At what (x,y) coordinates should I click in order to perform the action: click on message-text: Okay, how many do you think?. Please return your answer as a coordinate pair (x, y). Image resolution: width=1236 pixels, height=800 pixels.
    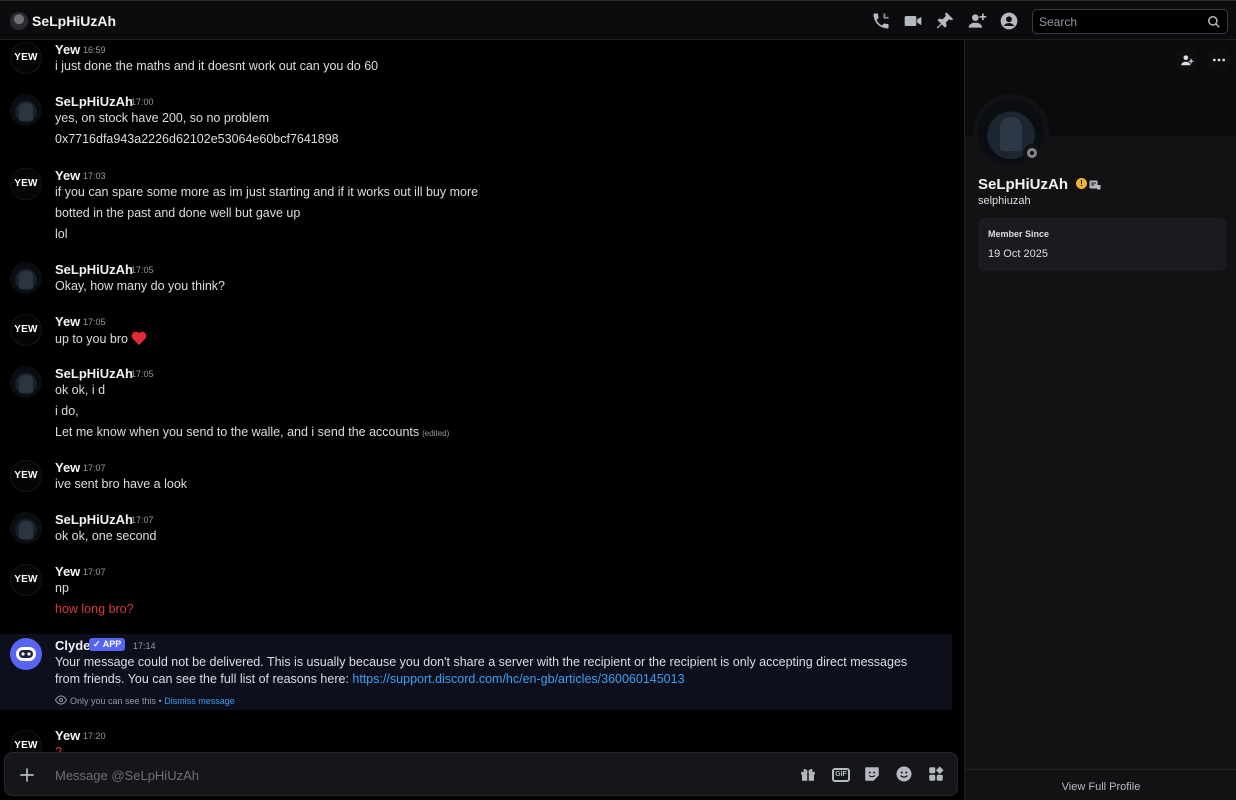
    Looking at the image, I should click on (140, 286).